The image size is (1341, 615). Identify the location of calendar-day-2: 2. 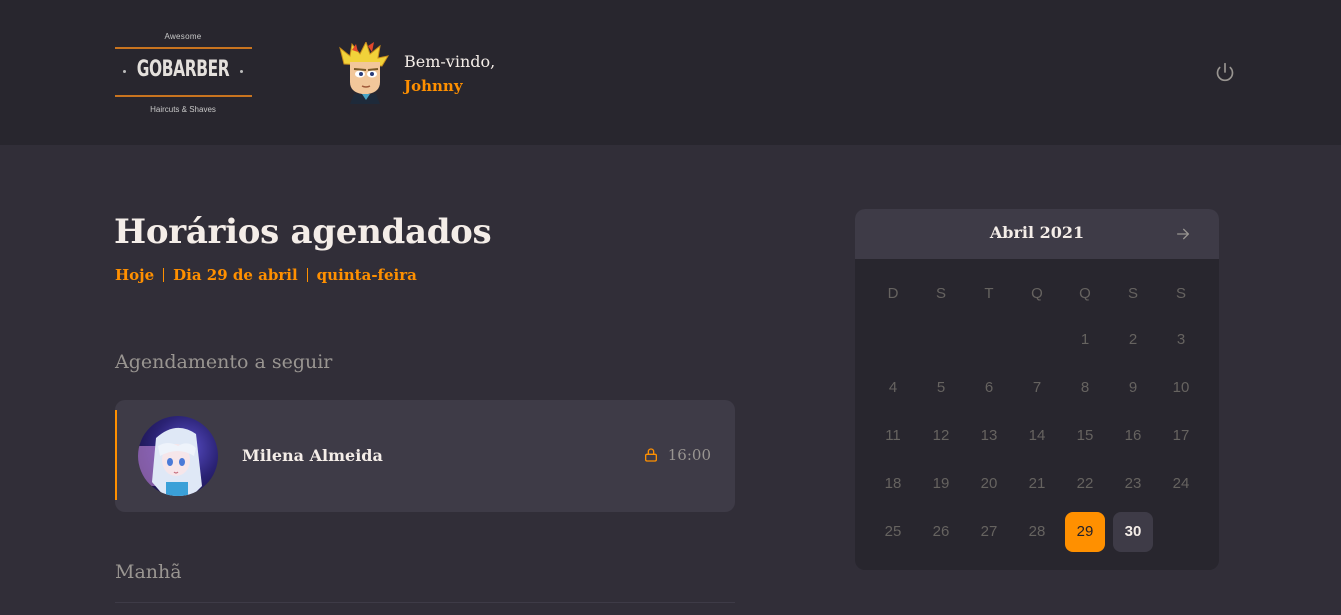
(1133, 340).